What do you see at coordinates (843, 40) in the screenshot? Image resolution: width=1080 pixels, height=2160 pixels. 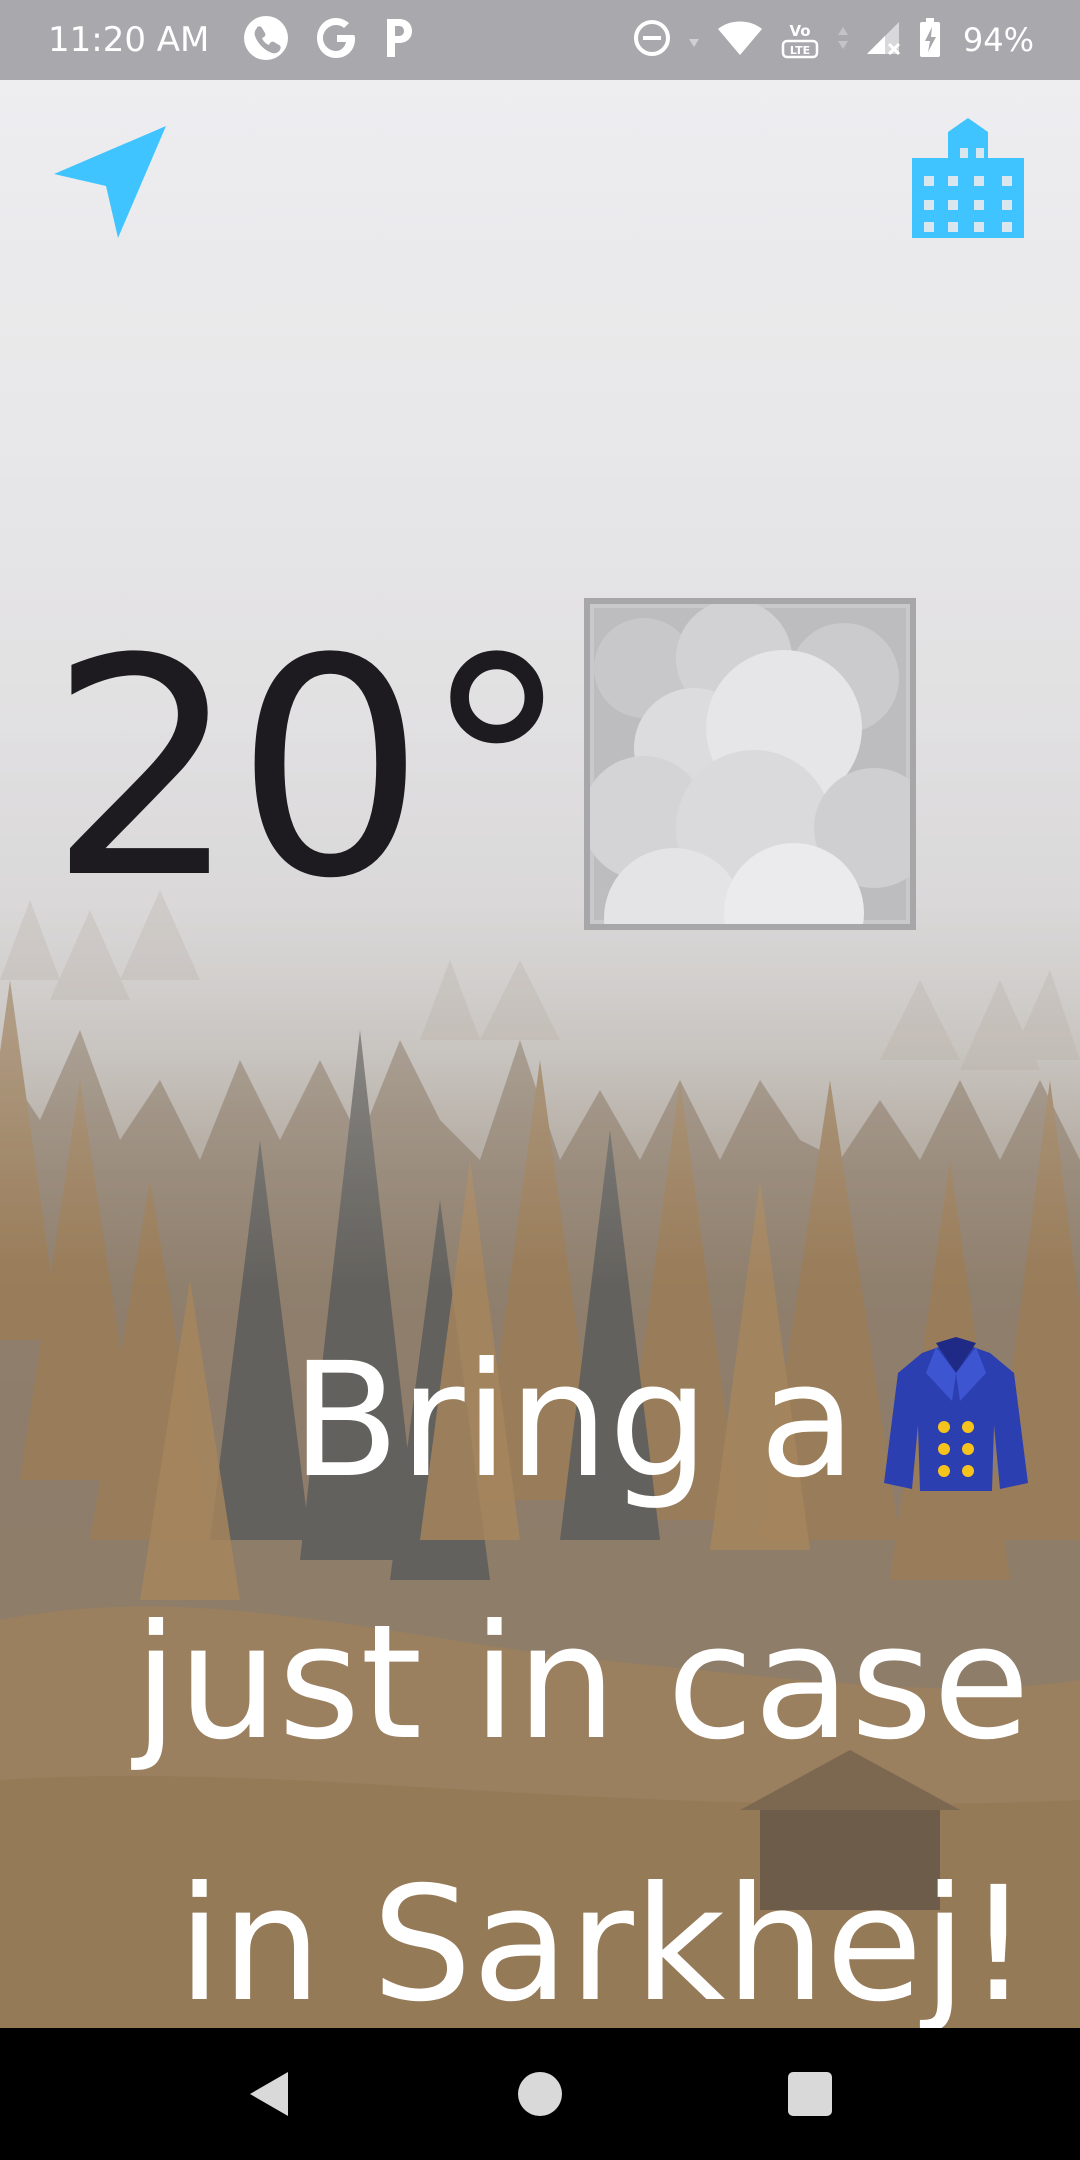 I see `signal-arrow-icon` at bounding box center [843, 40].